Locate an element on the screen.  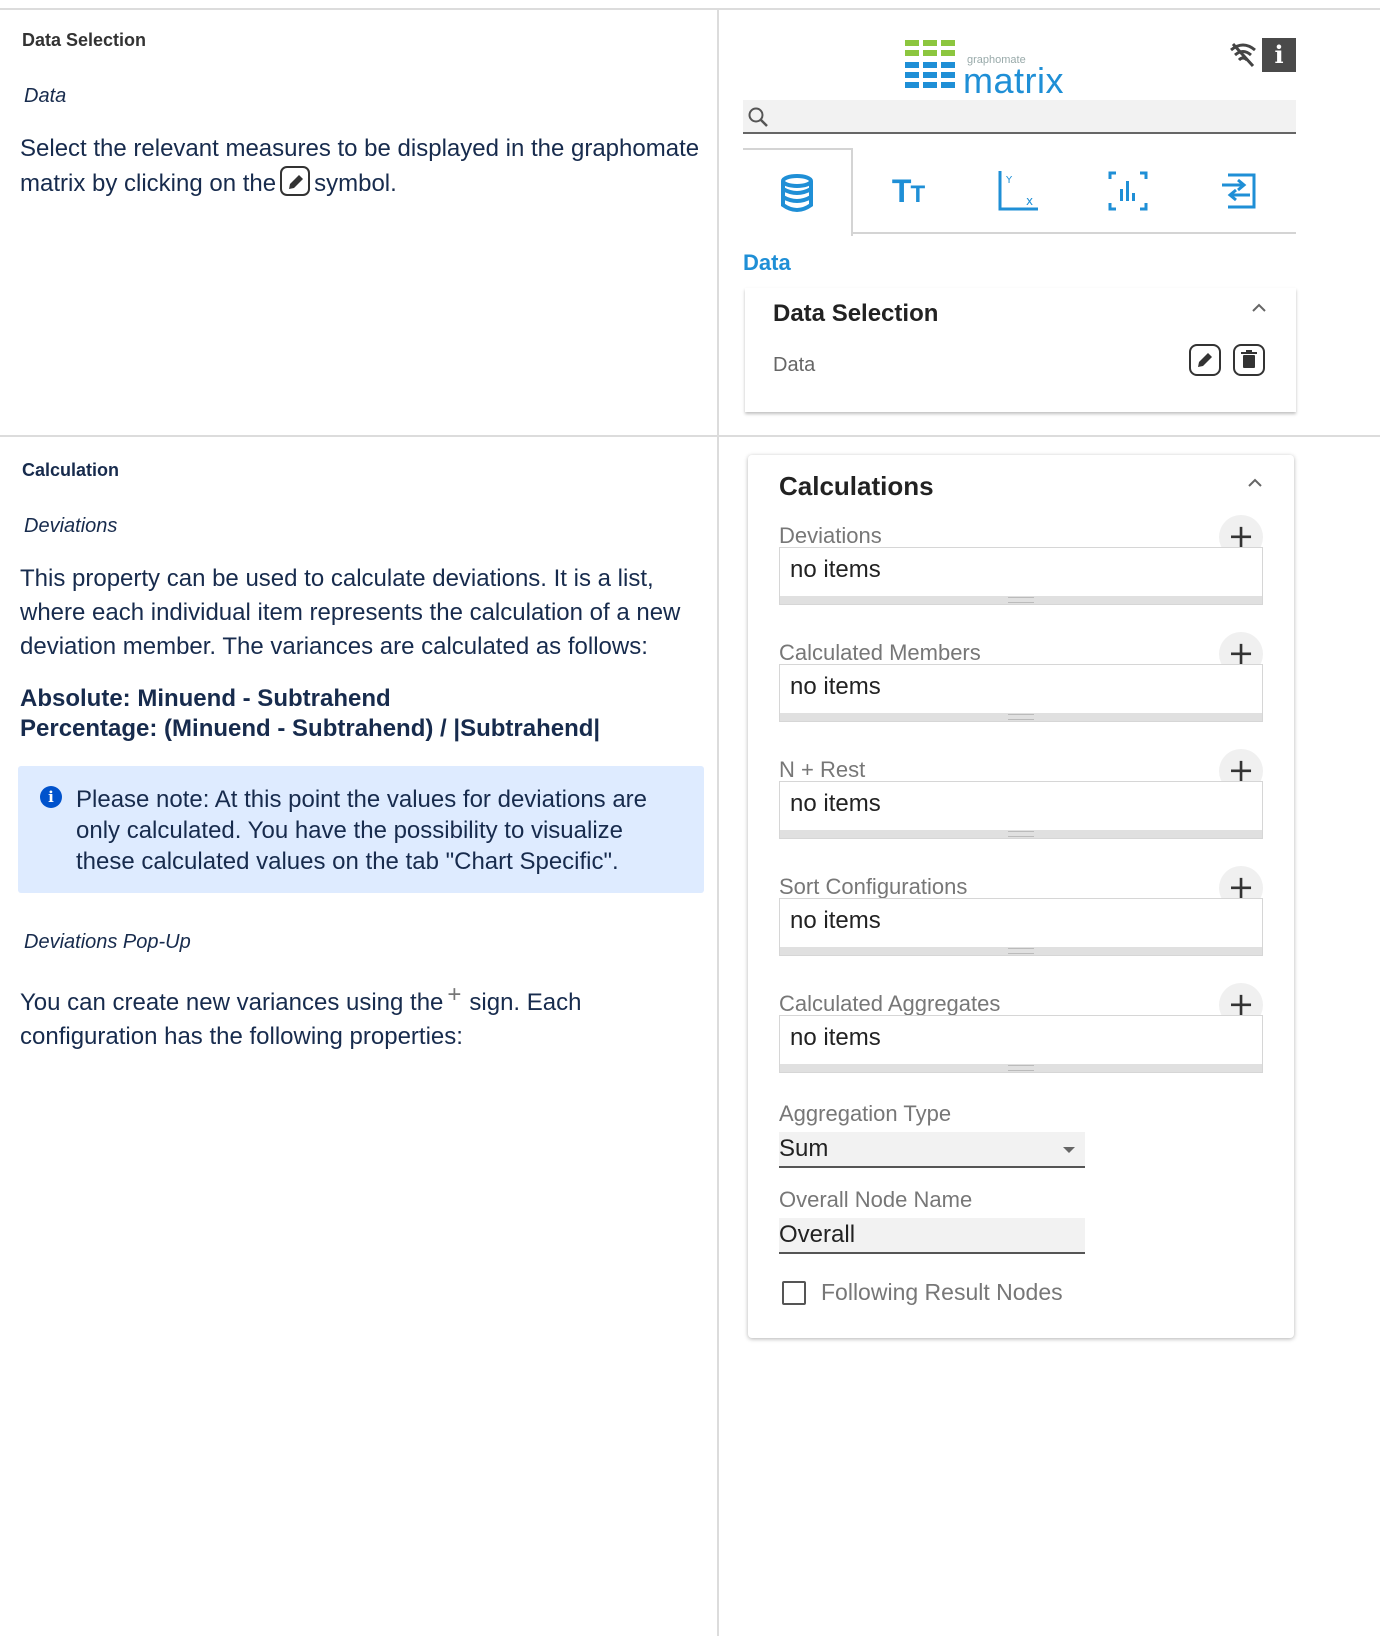
tab-bar: TT Y x is located at coordinates (1019, 192).